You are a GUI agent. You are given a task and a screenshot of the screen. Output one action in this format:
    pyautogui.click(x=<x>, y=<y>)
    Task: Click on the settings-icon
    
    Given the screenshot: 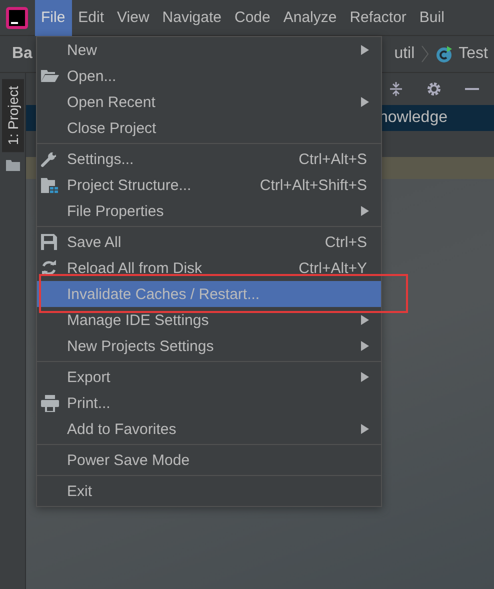 What is the action you would take?
    pyautogui.click(x=434, y=89)
    